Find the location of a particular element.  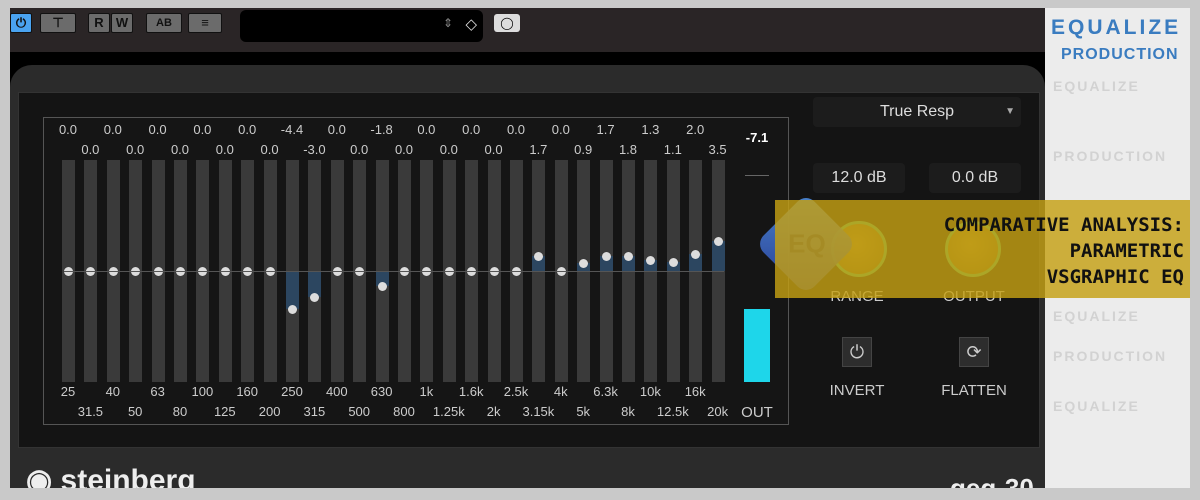

output-value: 0.0 dB is located at coordinates (975, 178).